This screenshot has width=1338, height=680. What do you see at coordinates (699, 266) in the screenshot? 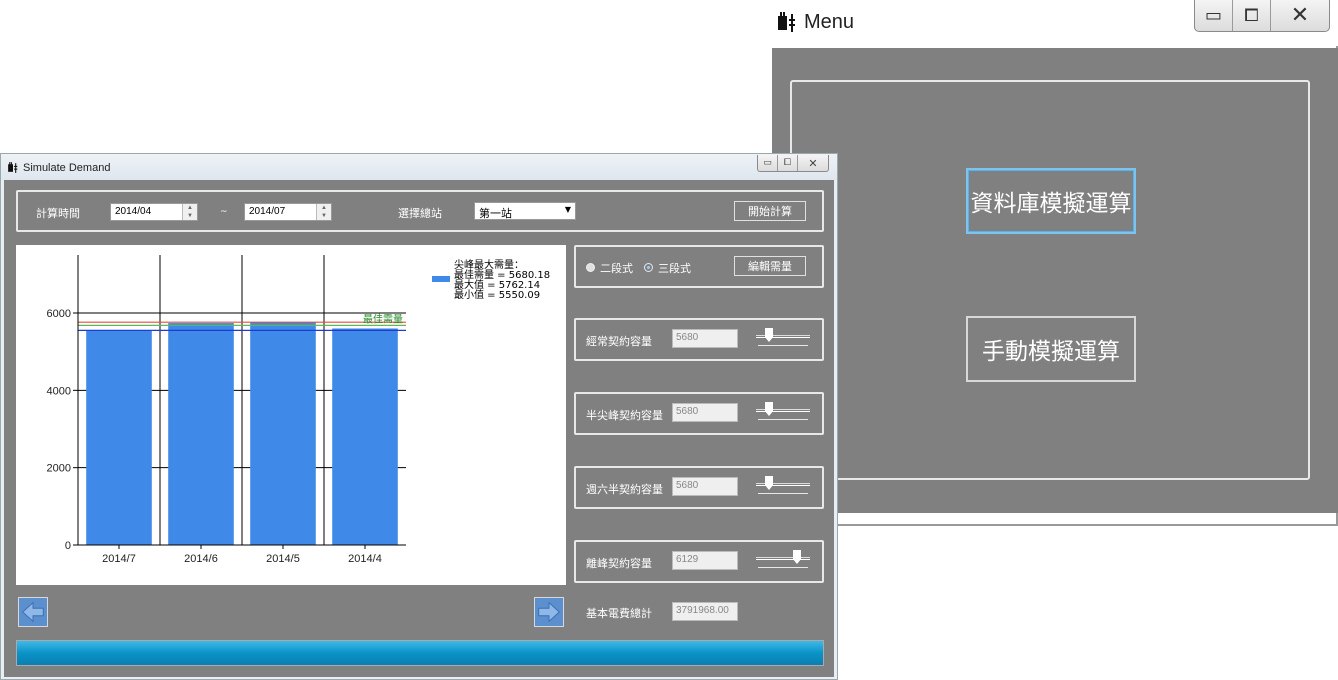
I see `mode-group: 二段式 三段式 編輯需量` at bounding box center [699, 266].